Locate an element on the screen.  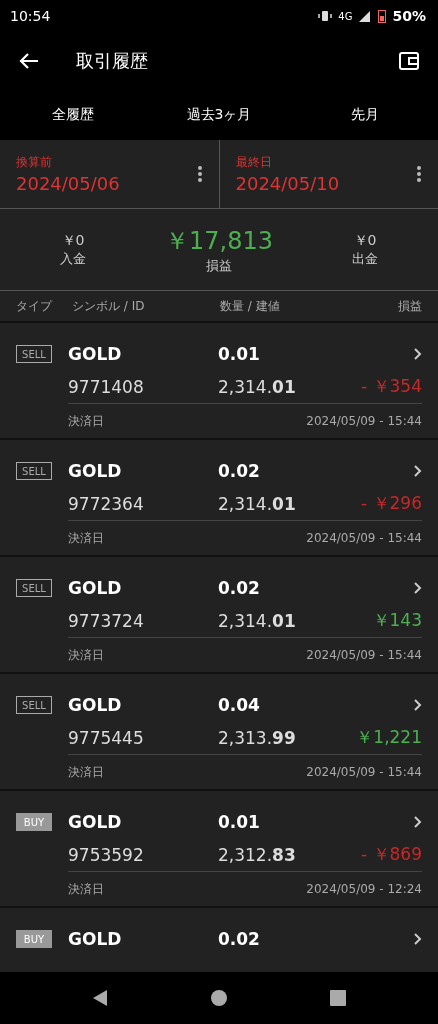
period-tab: 全履歴 is located at coordinates (73, 115).